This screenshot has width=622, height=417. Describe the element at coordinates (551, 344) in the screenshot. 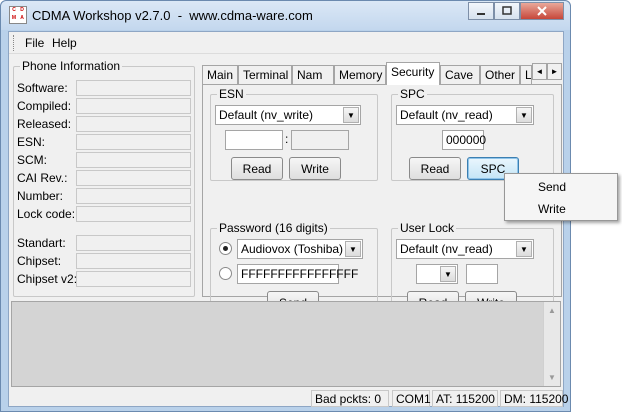

I see `log-scrollbar: ▲ ▼` at that location.